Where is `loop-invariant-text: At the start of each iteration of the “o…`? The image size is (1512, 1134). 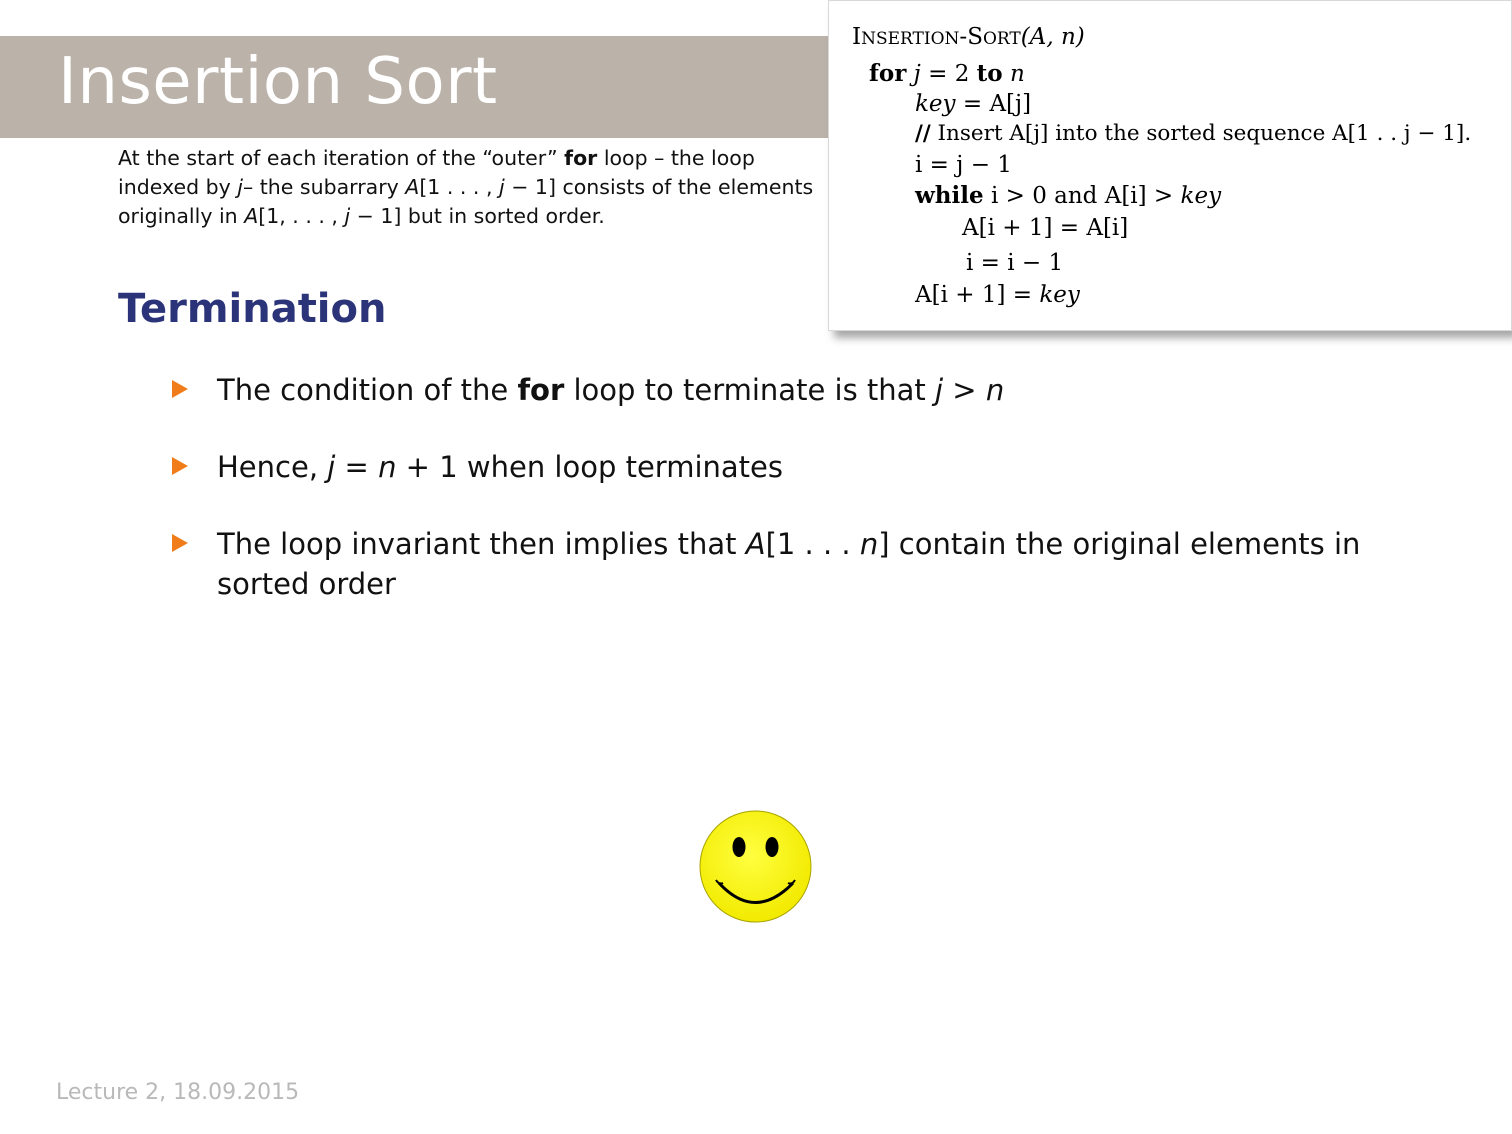
loop-invariant-text: At the start of each iteration of the “o… is located at coordinates (466, 187).